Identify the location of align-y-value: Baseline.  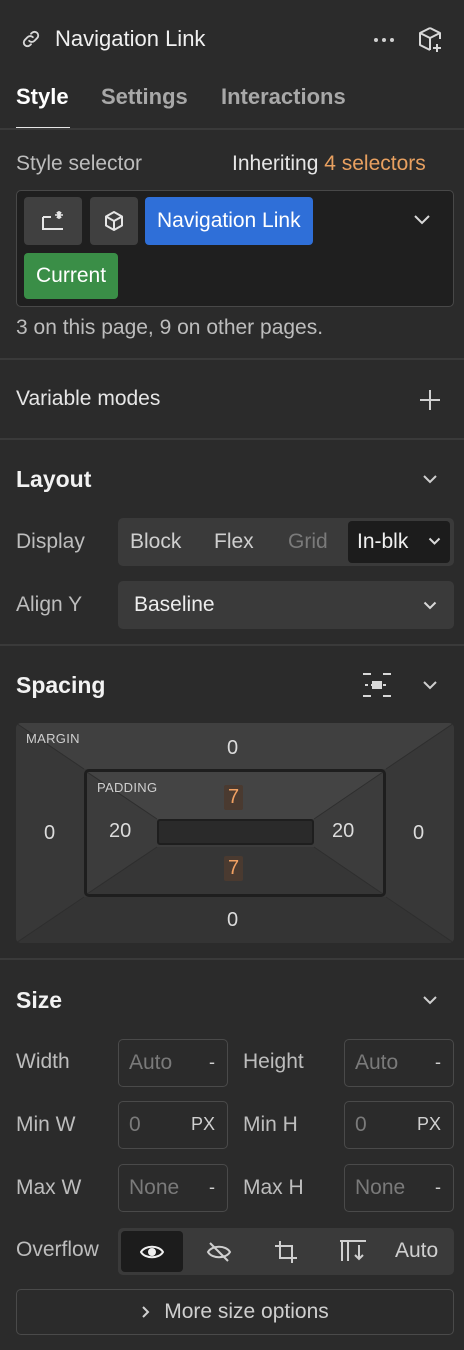
(174, 604).